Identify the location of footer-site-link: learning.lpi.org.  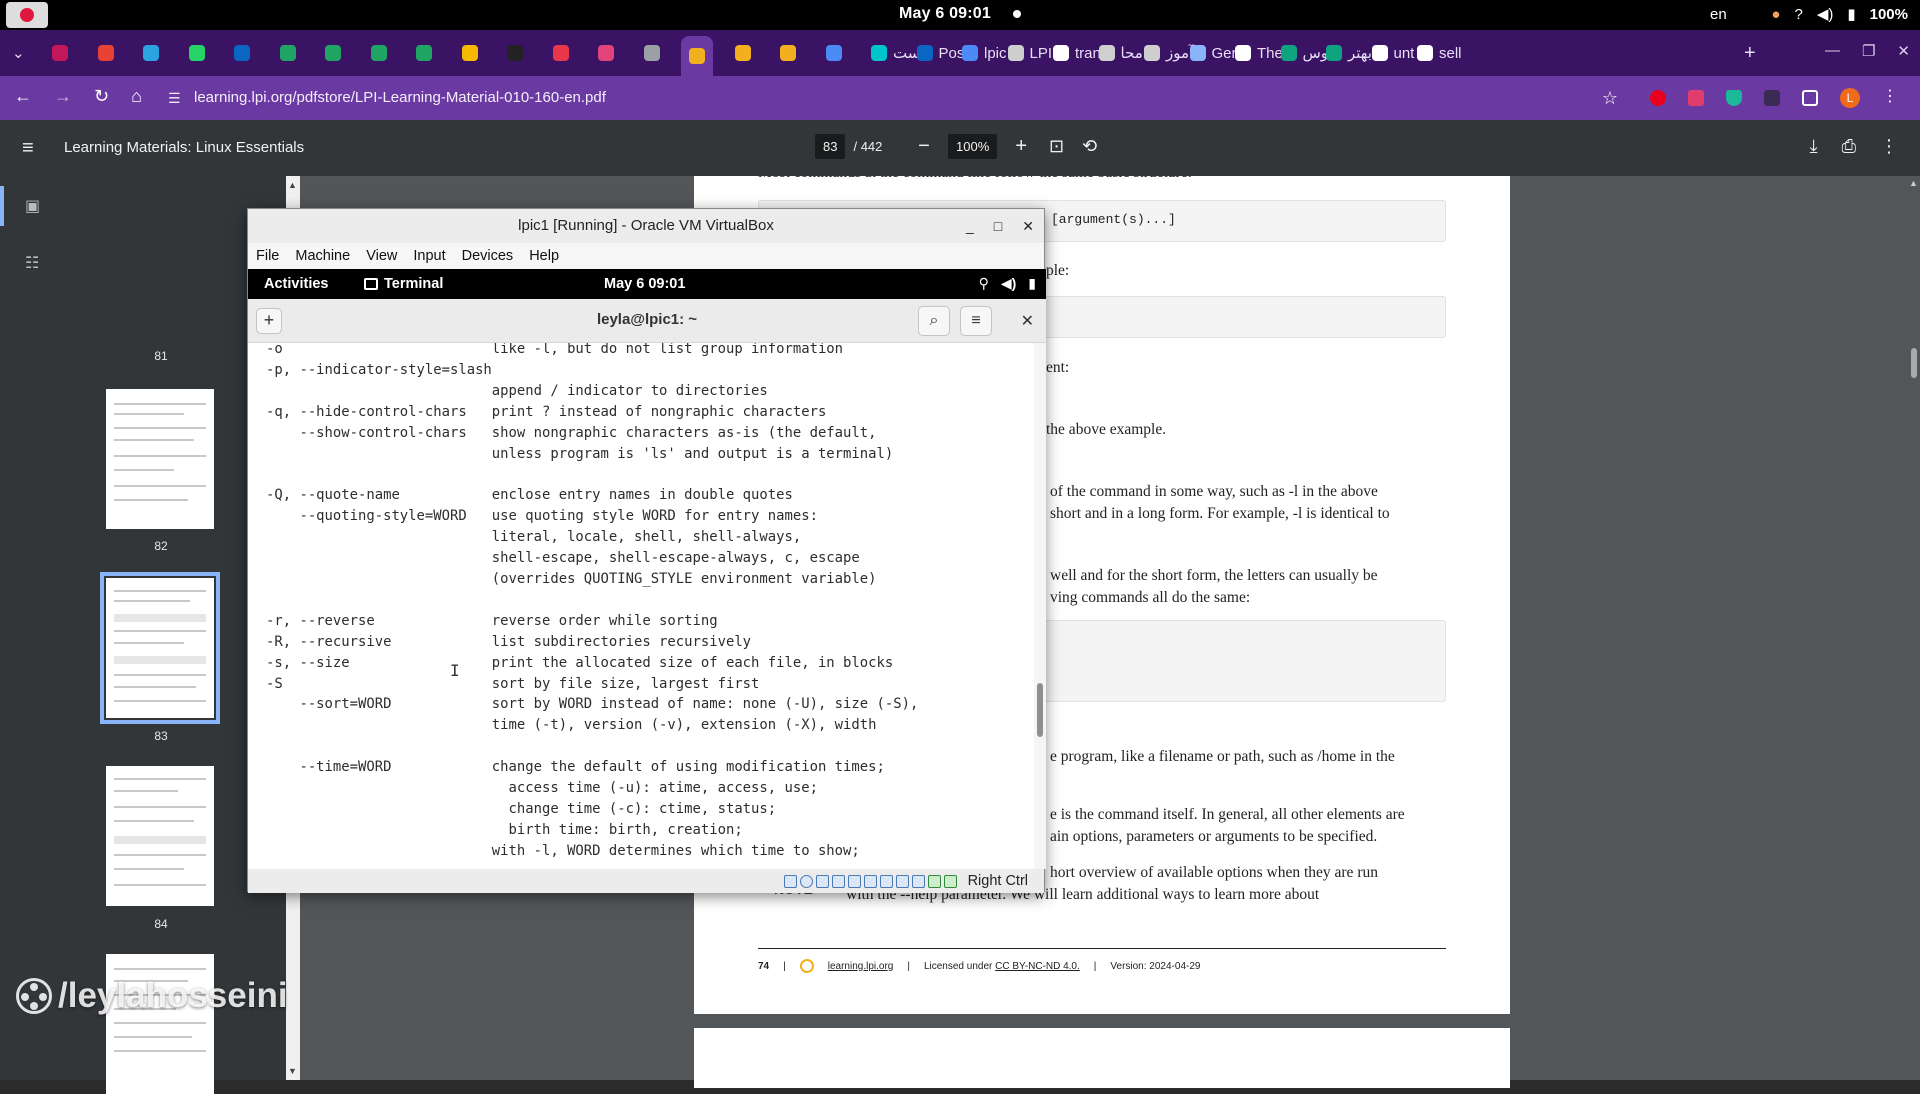
(861, 966).